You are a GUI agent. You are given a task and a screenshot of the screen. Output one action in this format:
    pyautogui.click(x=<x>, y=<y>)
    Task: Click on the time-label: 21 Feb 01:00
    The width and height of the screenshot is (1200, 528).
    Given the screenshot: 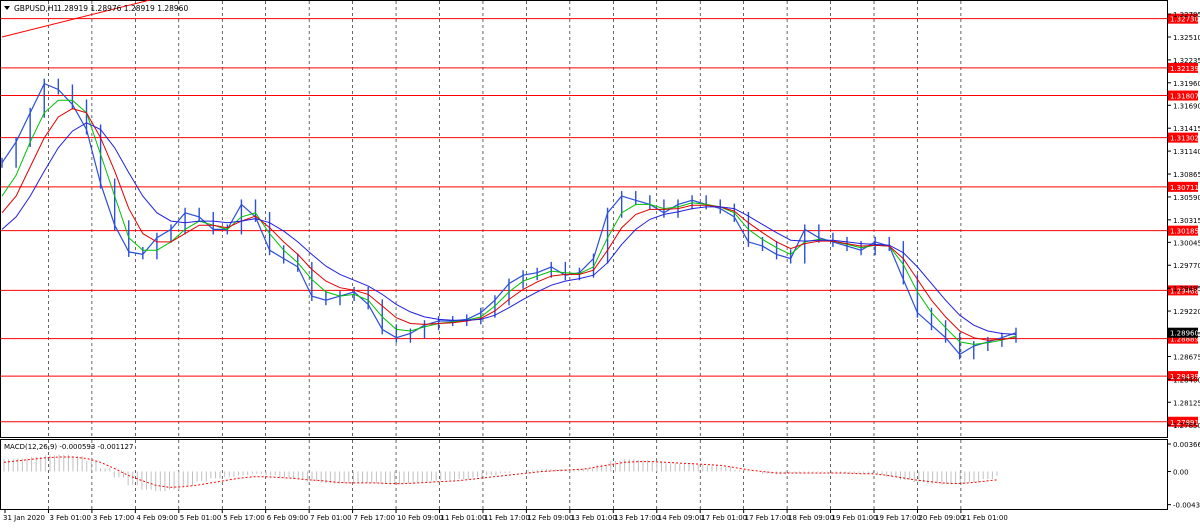 What is the action you would take?
    pyautogui.click(x=985, y=518)
    